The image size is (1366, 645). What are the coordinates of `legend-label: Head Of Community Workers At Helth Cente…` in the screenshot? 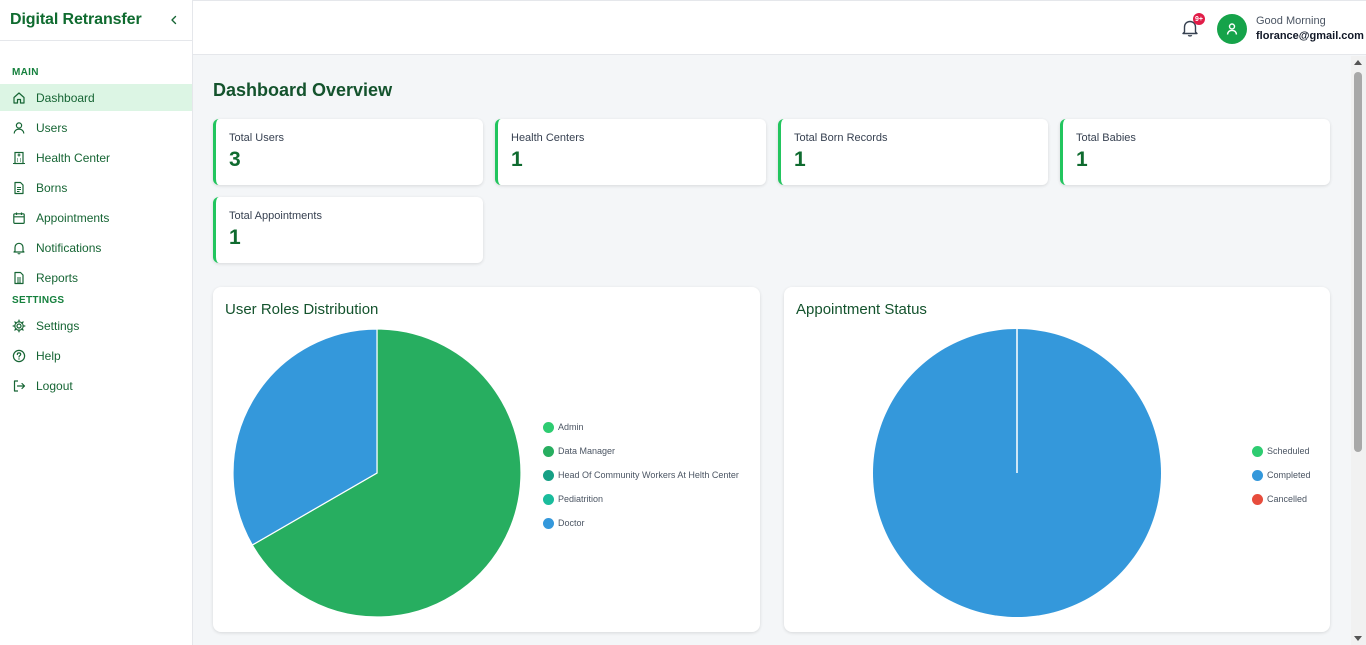 It's located at (648, 475).